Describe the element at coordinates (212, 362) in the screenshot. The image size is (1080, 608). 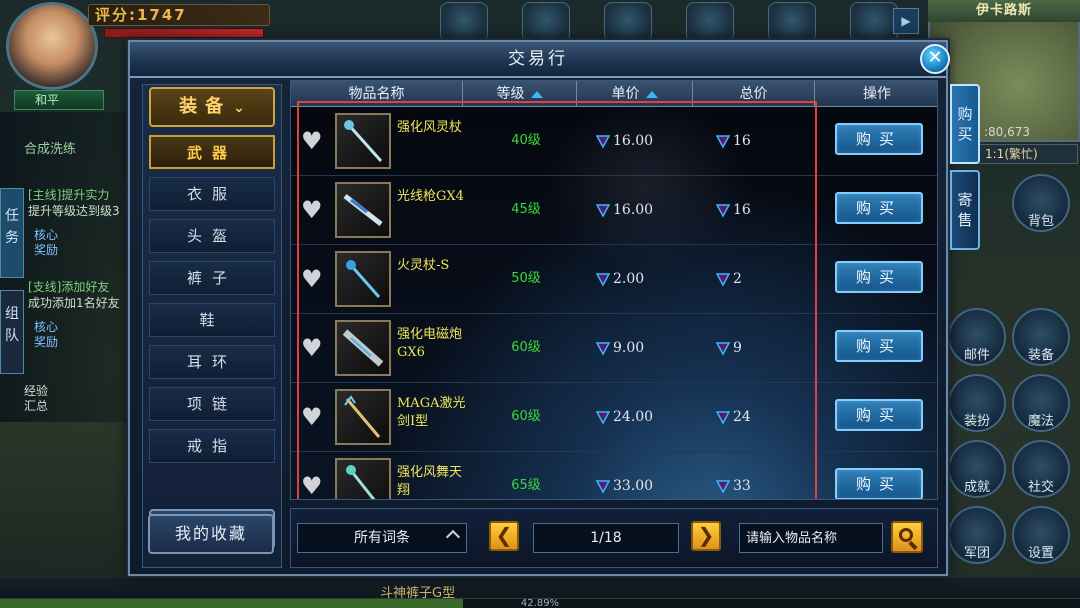
I see `category-item-earrings: 耳环` at that location.